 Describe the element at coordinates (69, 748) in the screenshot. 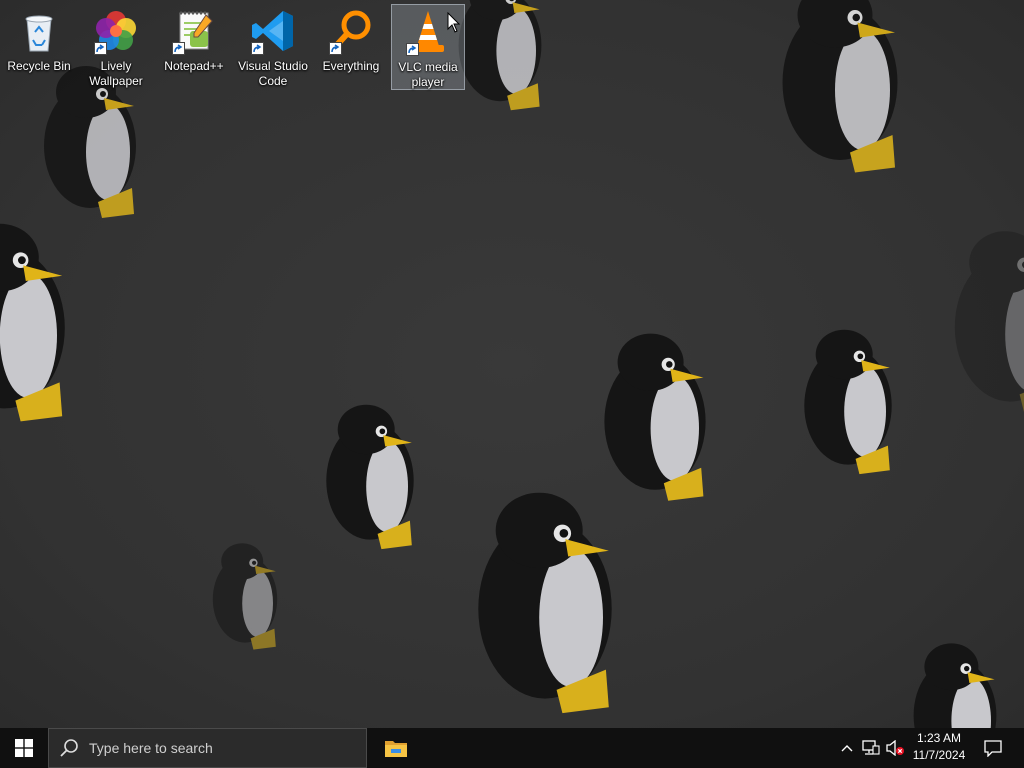

I see `search-icon` at that location.